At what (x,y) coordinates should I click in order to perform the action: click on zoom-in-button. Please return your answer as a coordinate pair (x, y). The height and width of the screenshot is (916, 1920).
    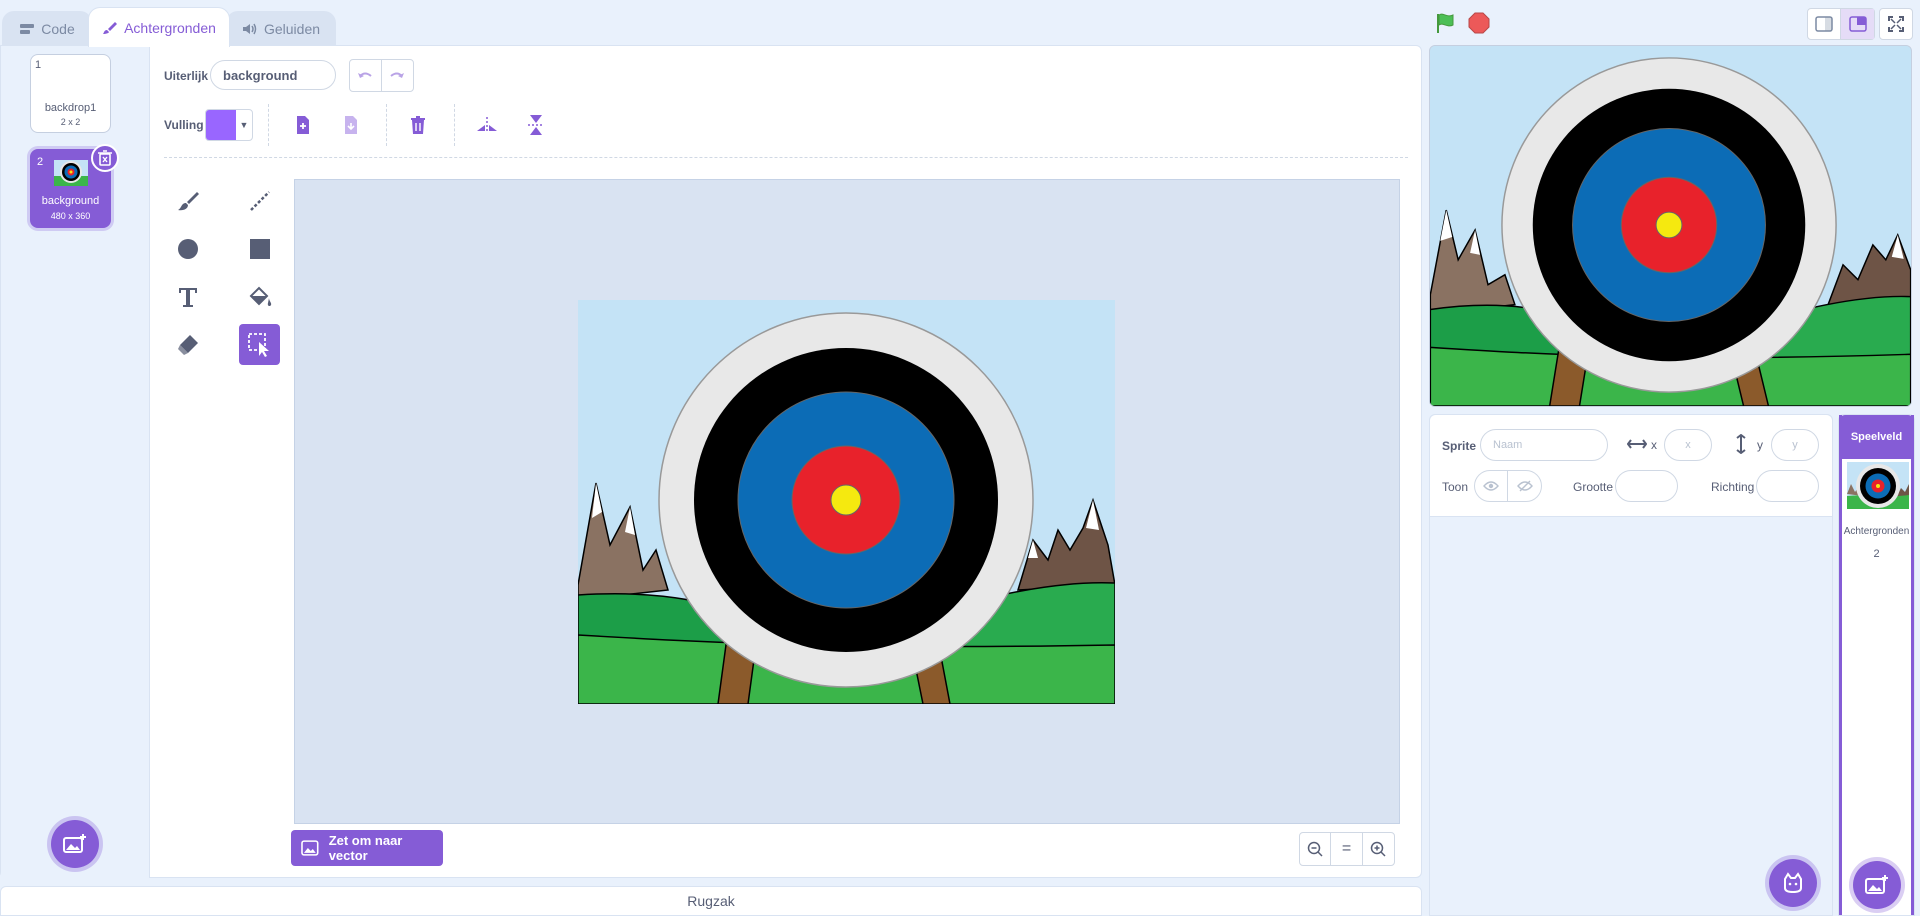
    Looking at the image, I should click on (1378, 849).